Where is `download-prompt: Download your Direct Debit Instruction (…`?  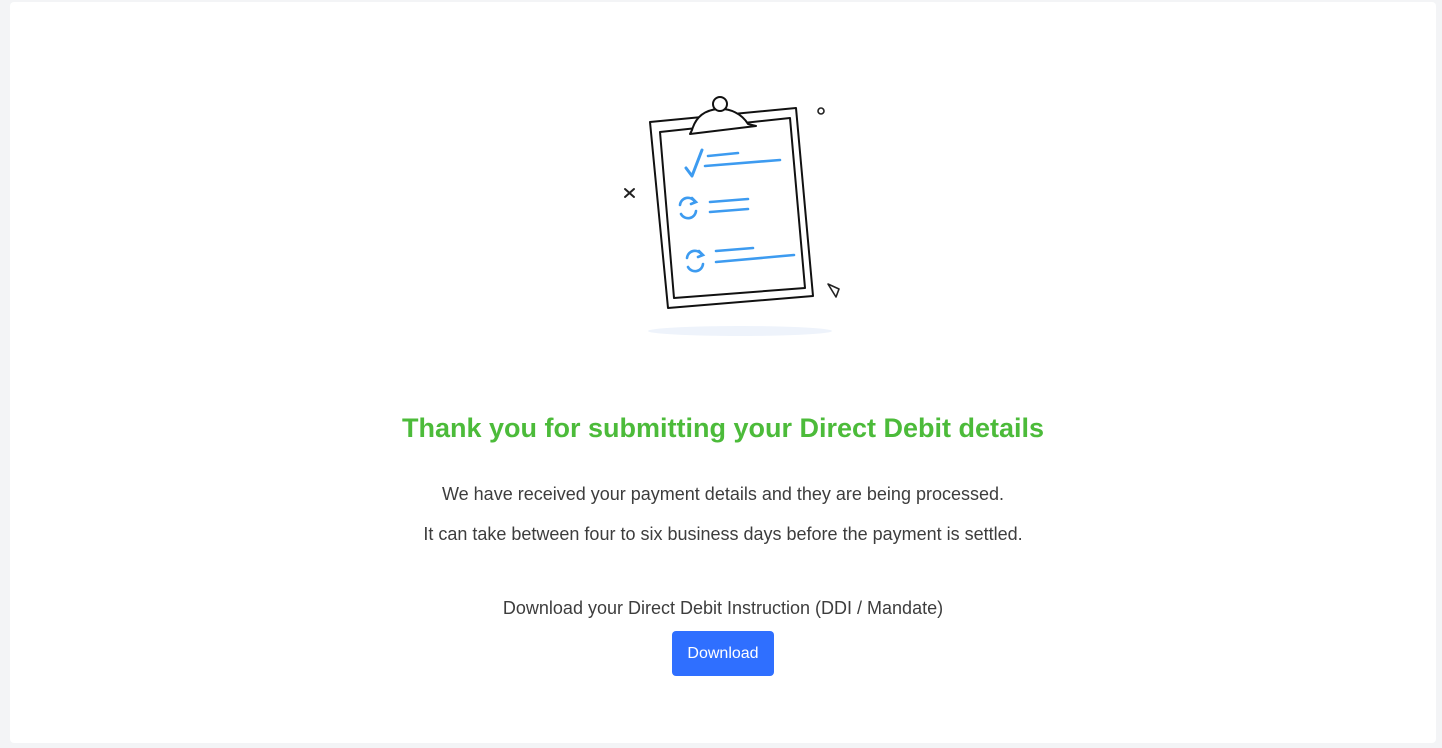 download-prompt: Download your Direct Debit Instruction (… is located at coordinates (723, 608).